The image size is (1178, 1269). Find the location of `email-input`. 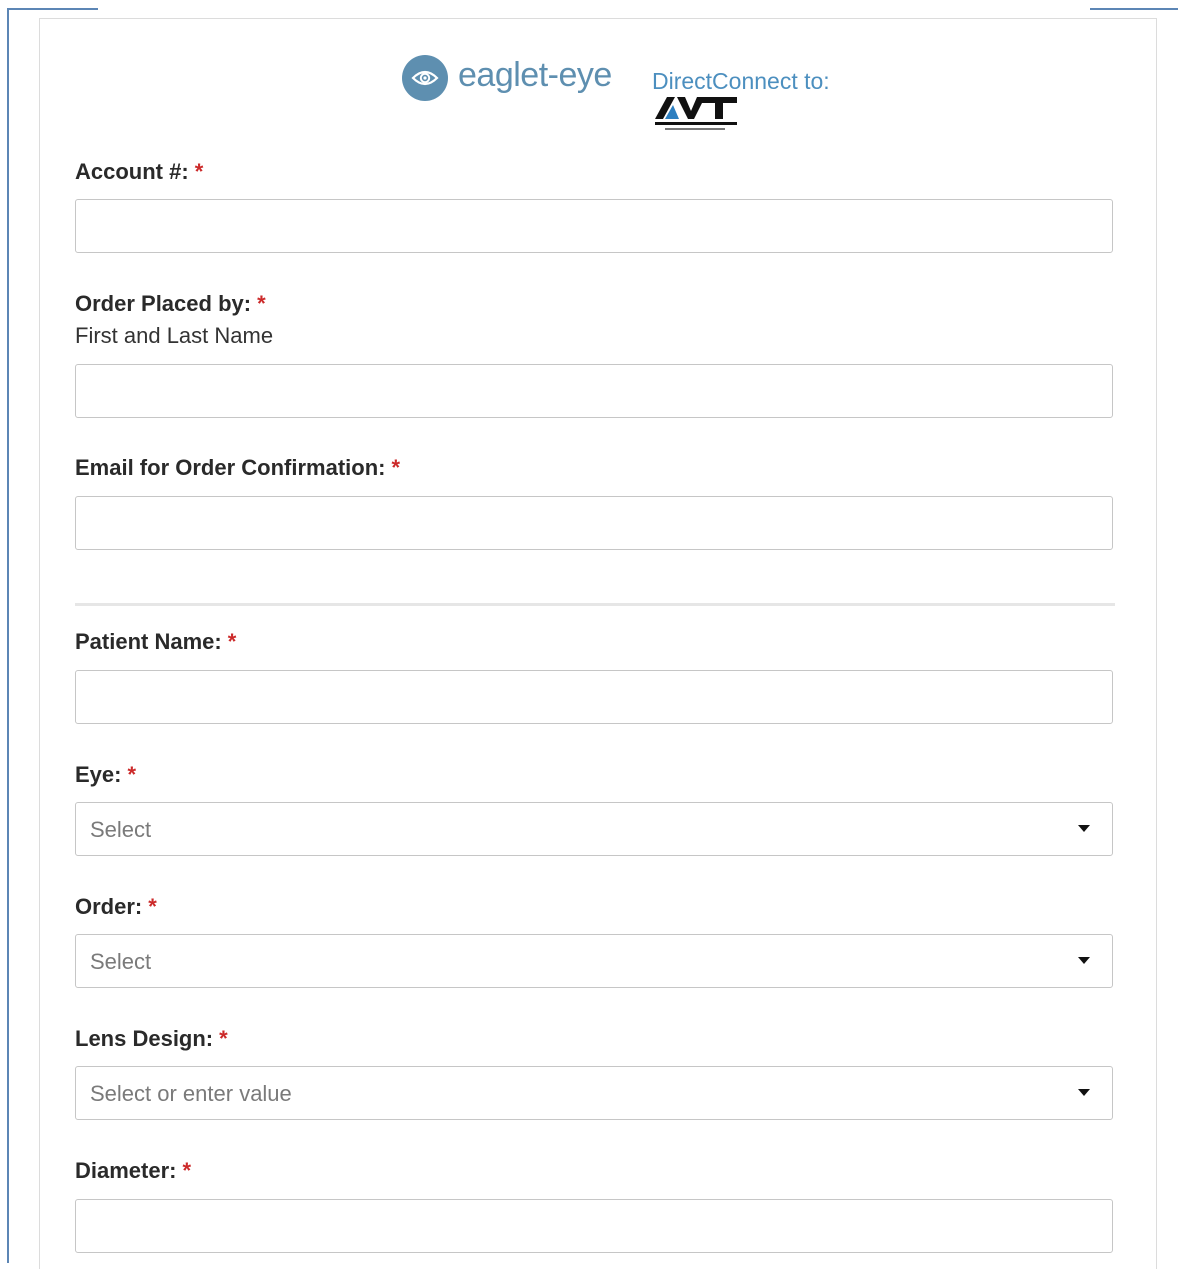

email-input is located at coordinates (594, 523).